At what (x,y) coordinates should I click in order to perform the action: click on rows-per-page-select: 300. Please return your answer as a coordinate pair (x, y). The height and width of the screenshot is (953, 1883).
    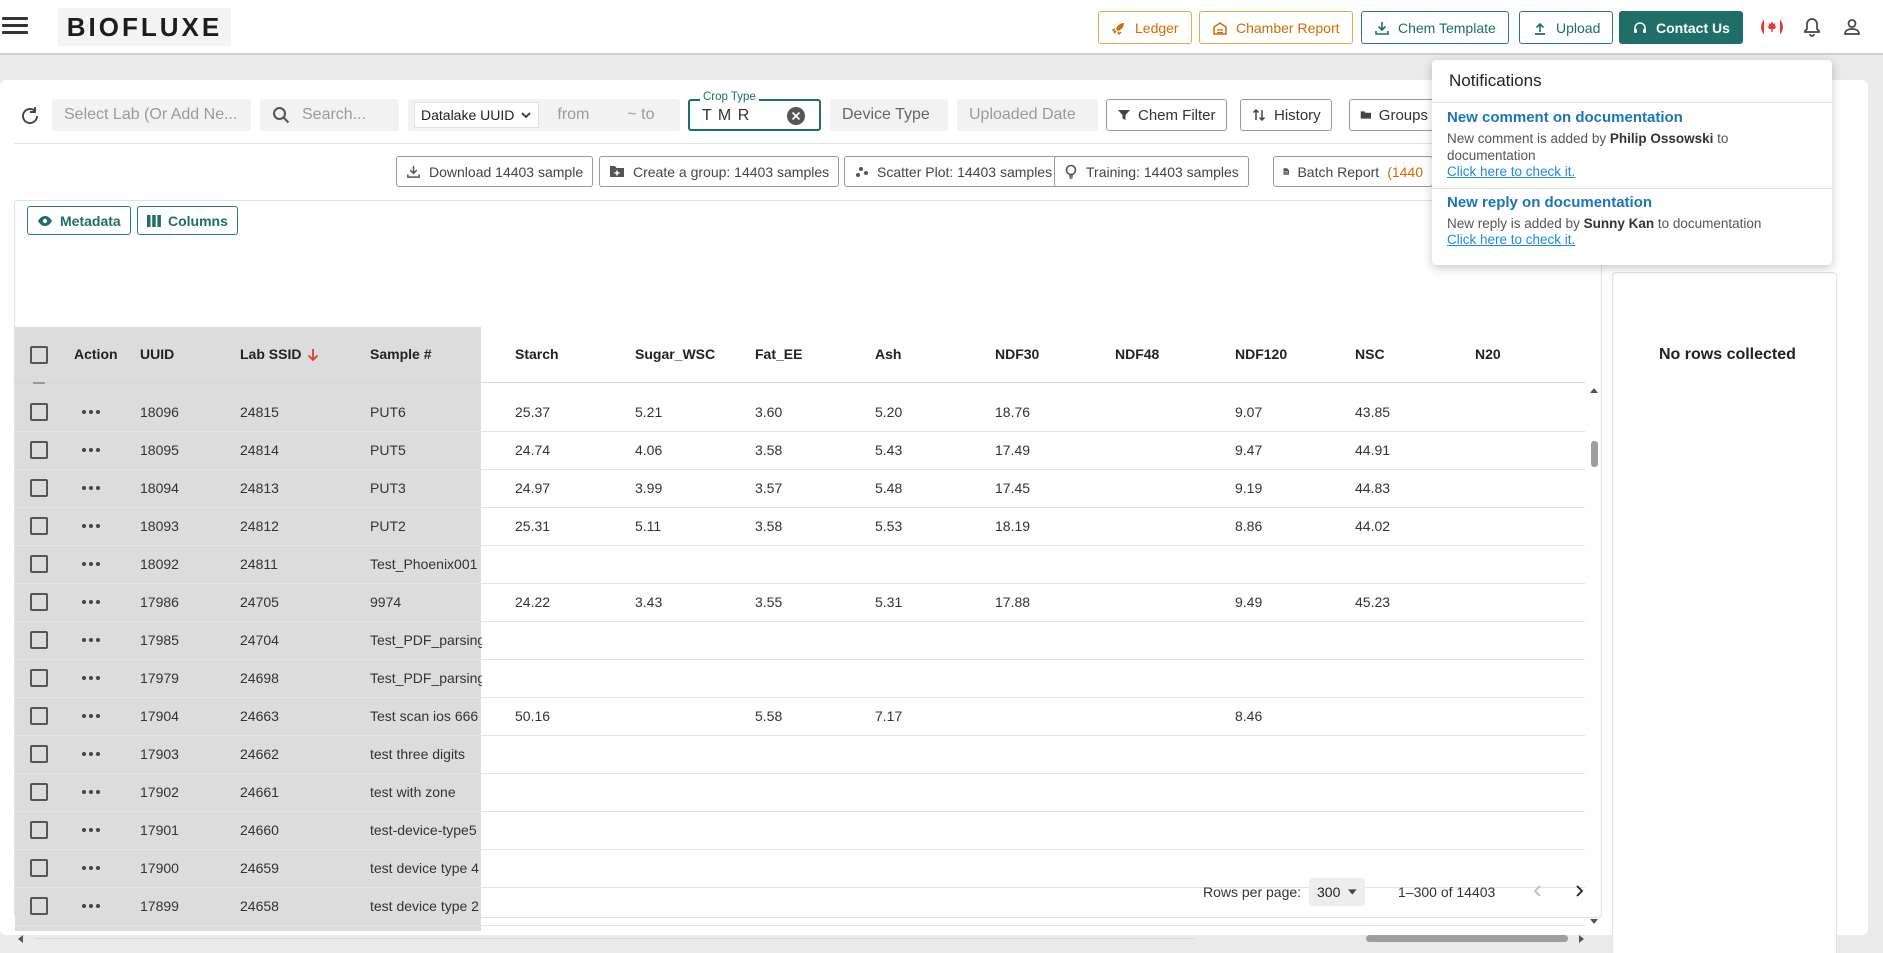
    Looking at the image, I should click on (1337, 892).